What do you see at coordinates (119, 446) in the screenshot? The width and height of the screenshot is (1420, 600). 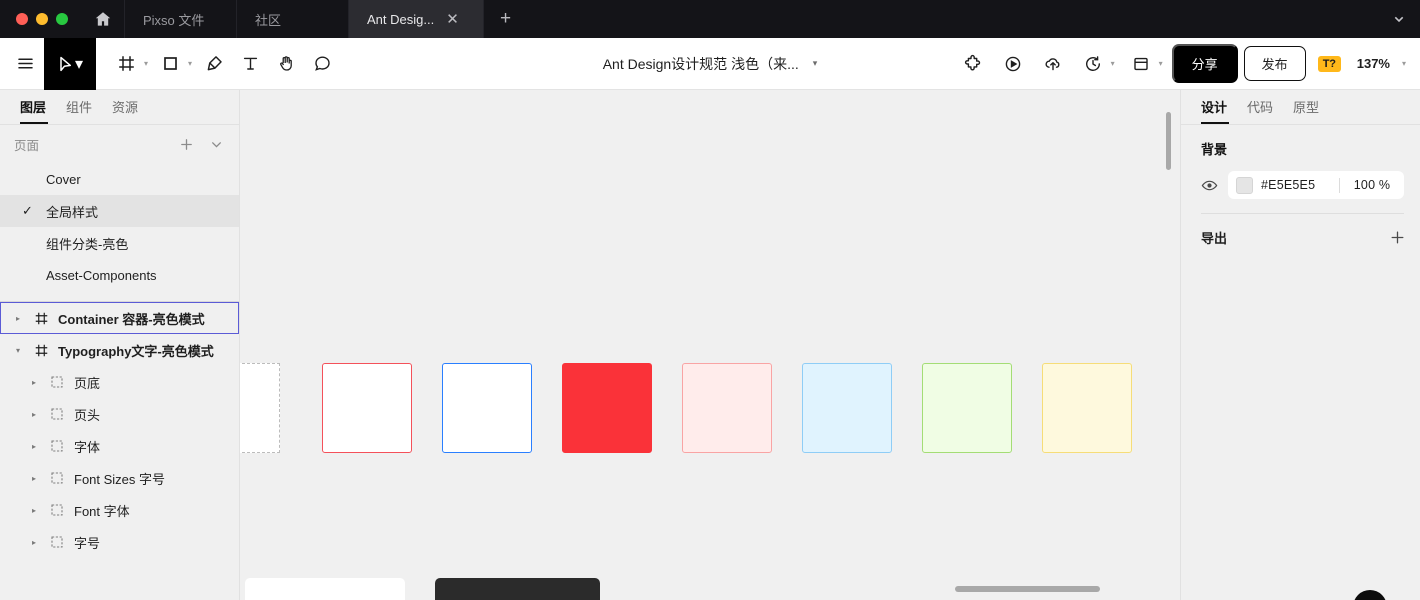 I see `layer-item-typeface: ▸ 字体` at bounding box center [119, 446].